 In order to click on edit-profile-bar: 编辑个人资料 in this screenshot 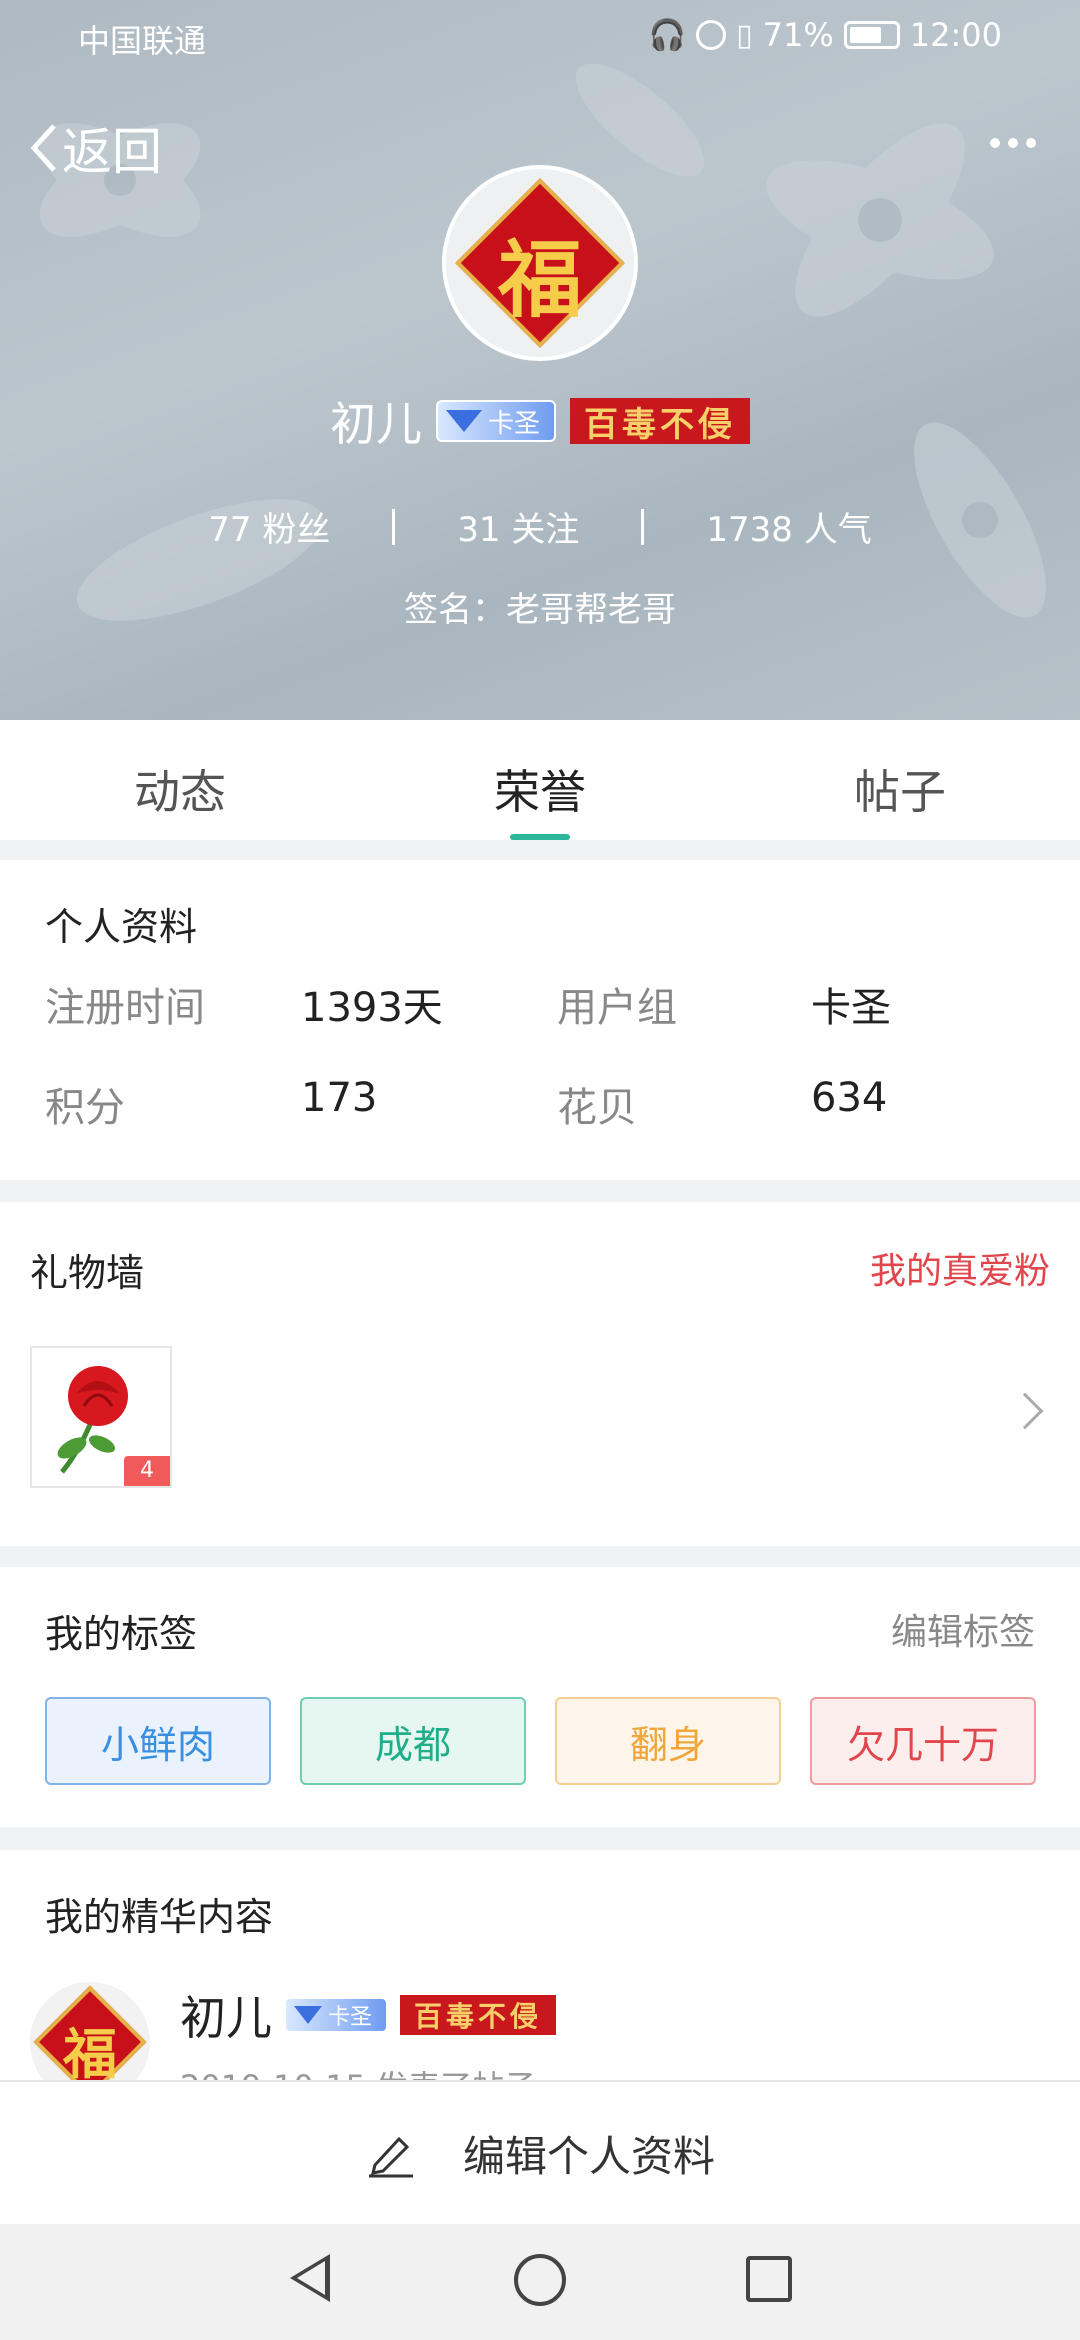, I will do `click(540, 2152)`.